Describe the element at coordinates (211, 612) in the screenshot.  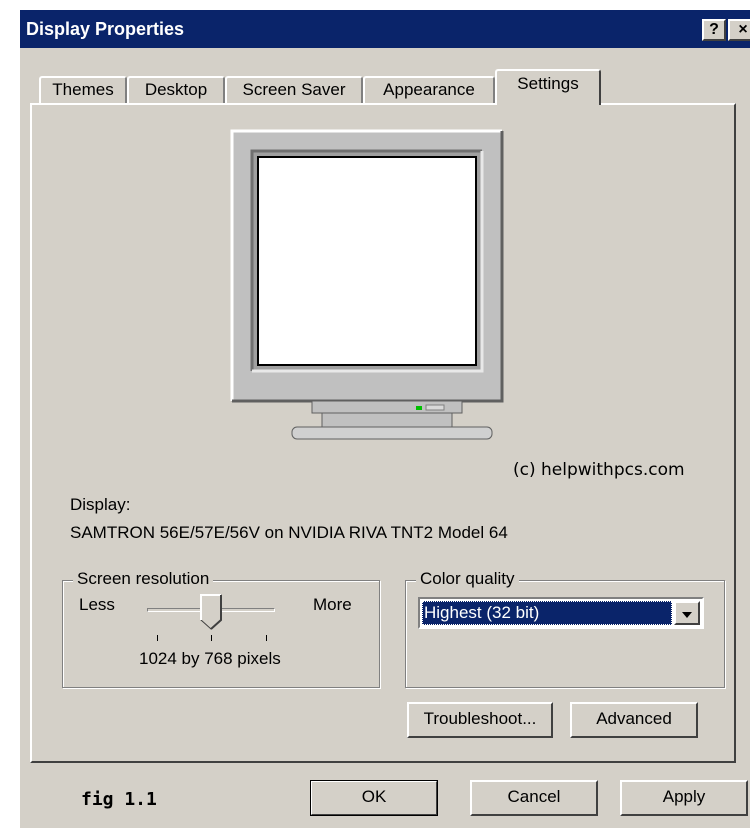
I see `resolution-slider-thumb` at that location.